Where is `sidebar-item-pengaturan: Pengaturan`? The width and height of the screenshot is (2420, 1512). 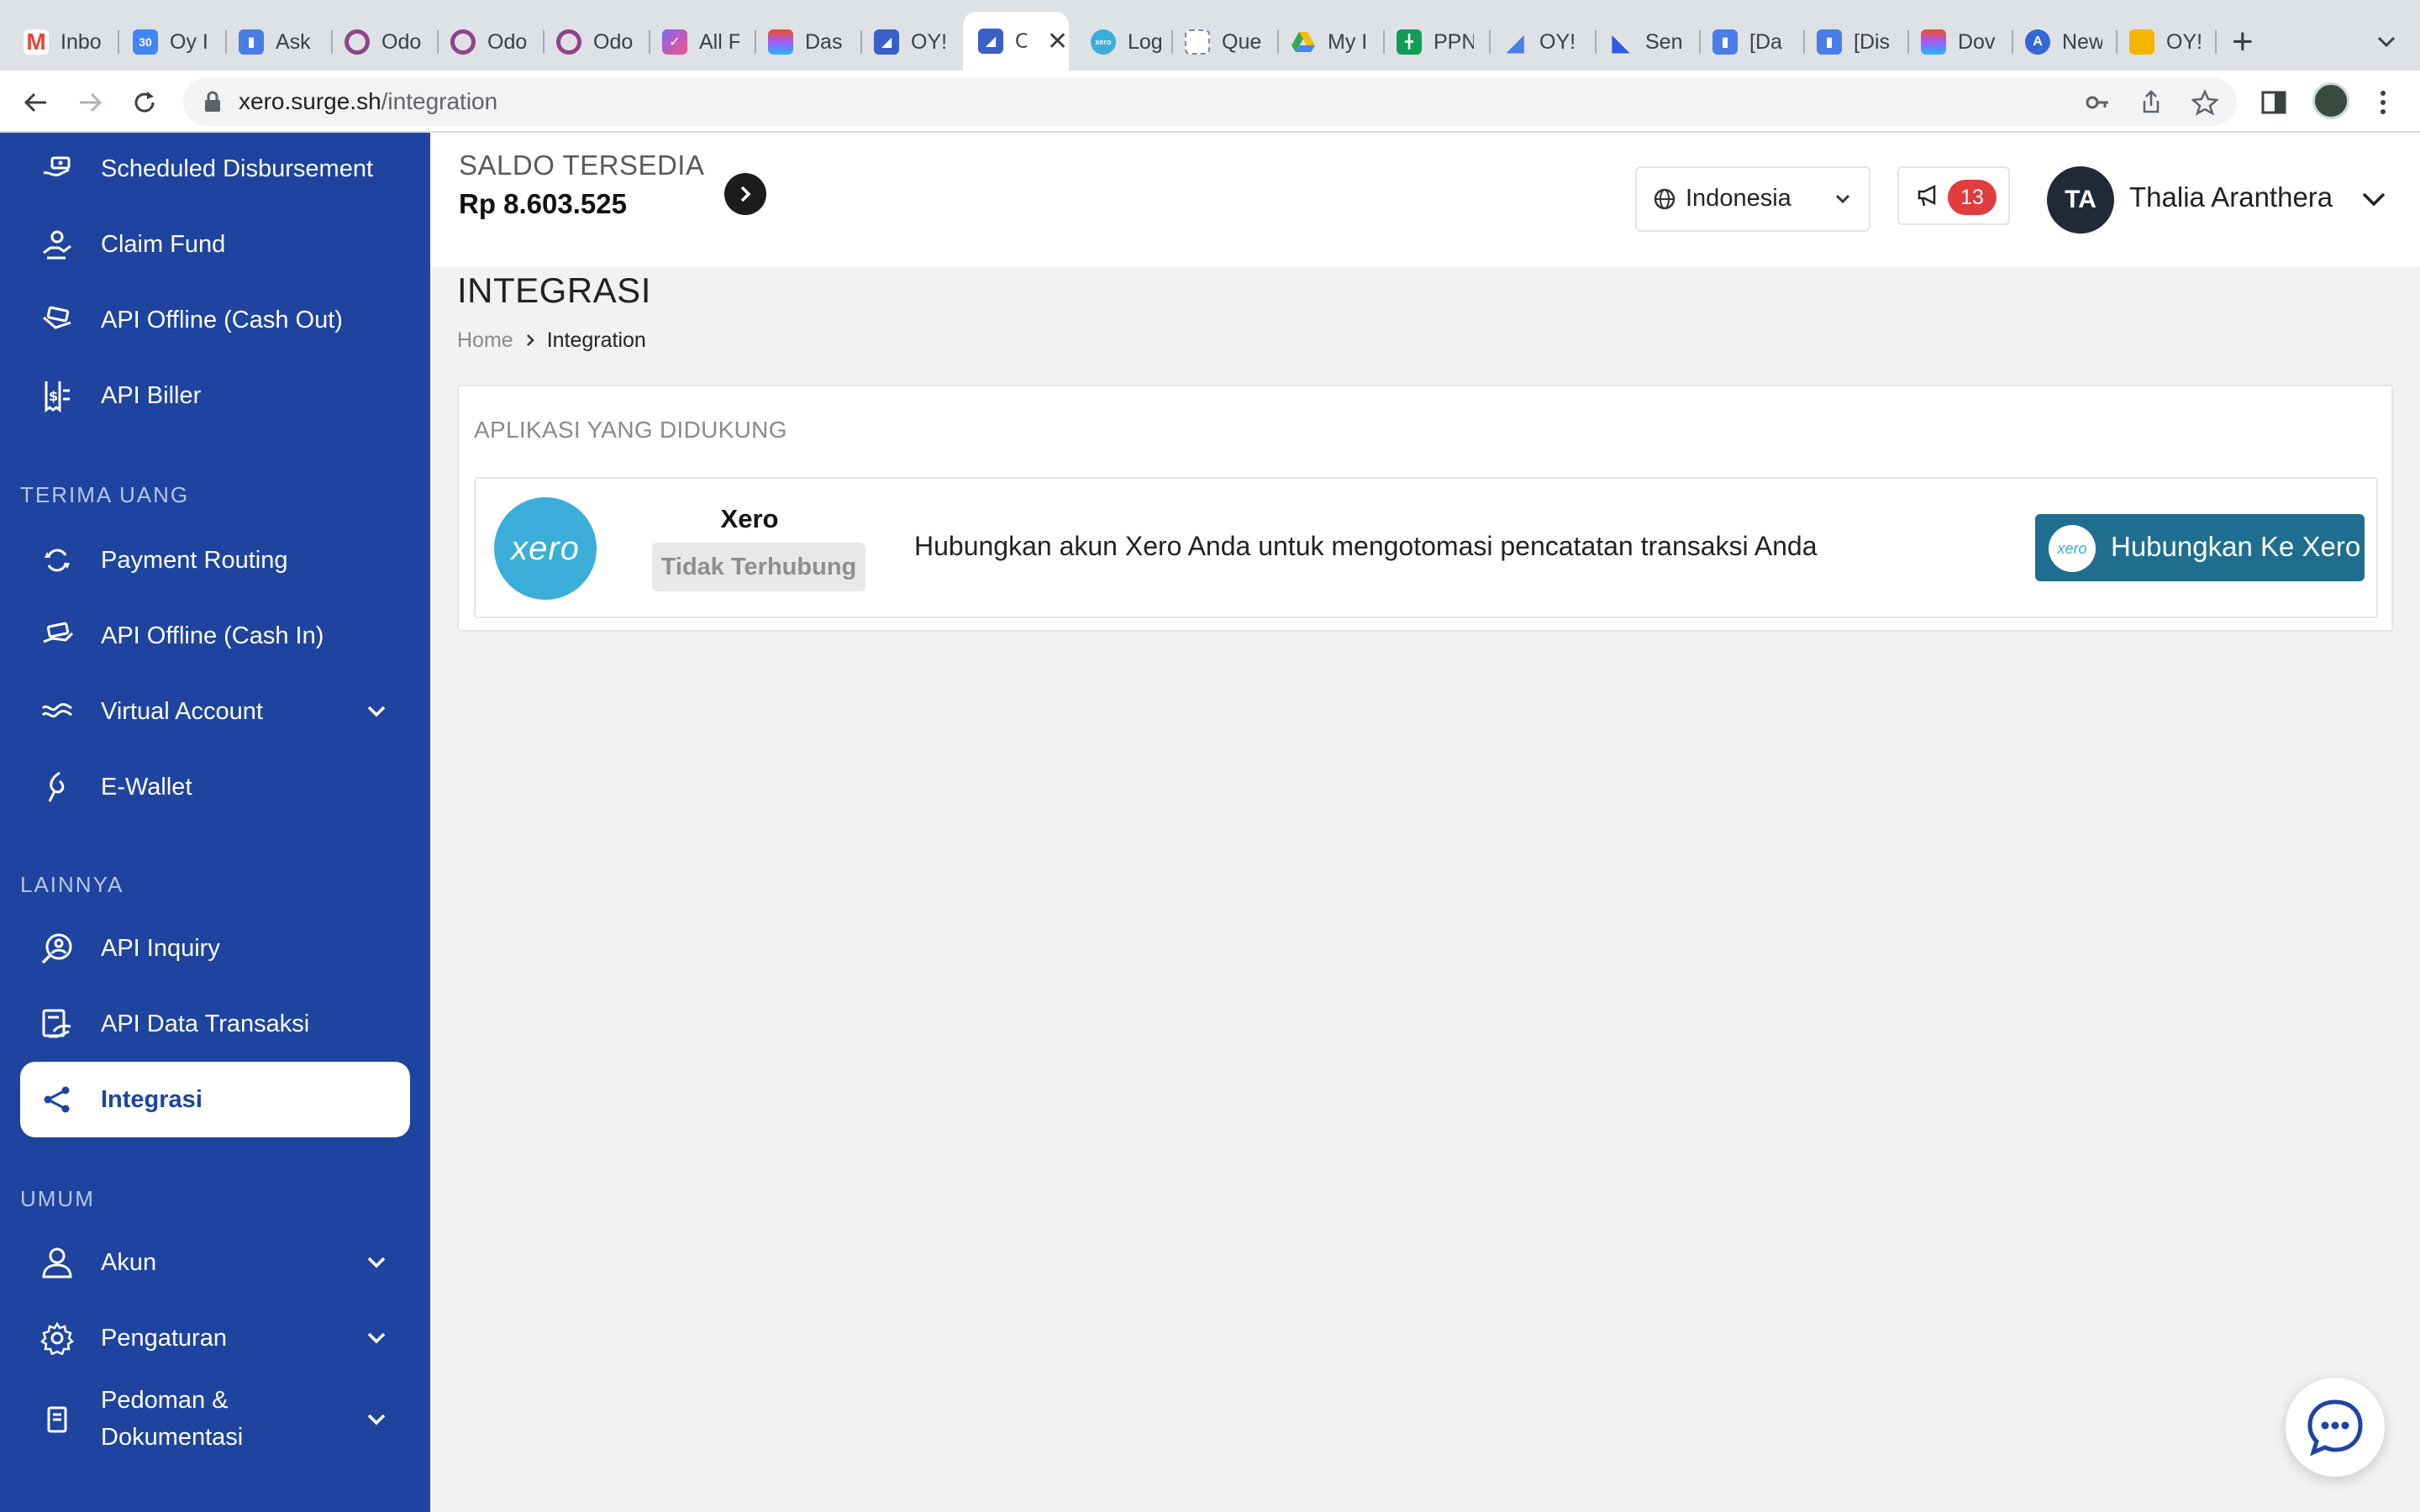 sidebar-item-pengaturan: Pengaturan is located at coordinates (215, 1338).